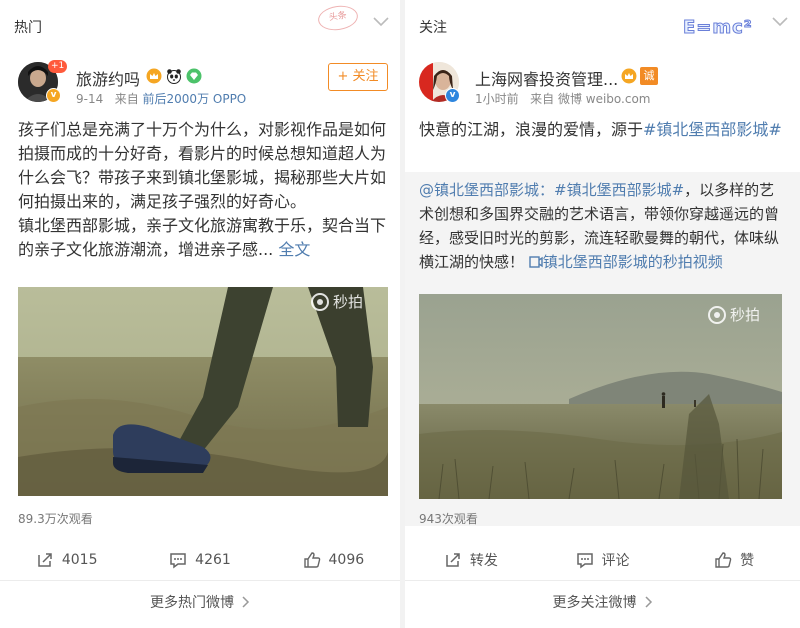 This screenshot has width=800, height=628. I want to click on like-label: 赞, so click(747, 561).